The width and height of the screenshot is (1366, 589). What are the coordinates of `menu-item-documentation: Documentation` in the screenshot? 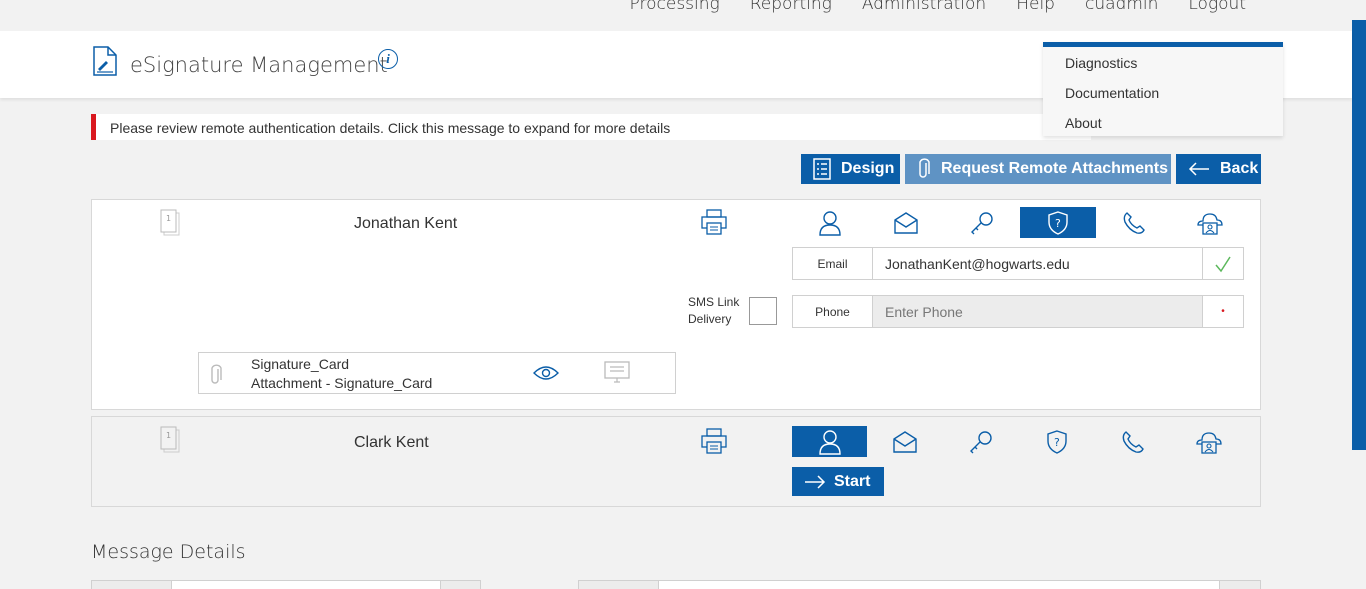 It's located at (1112, 93).